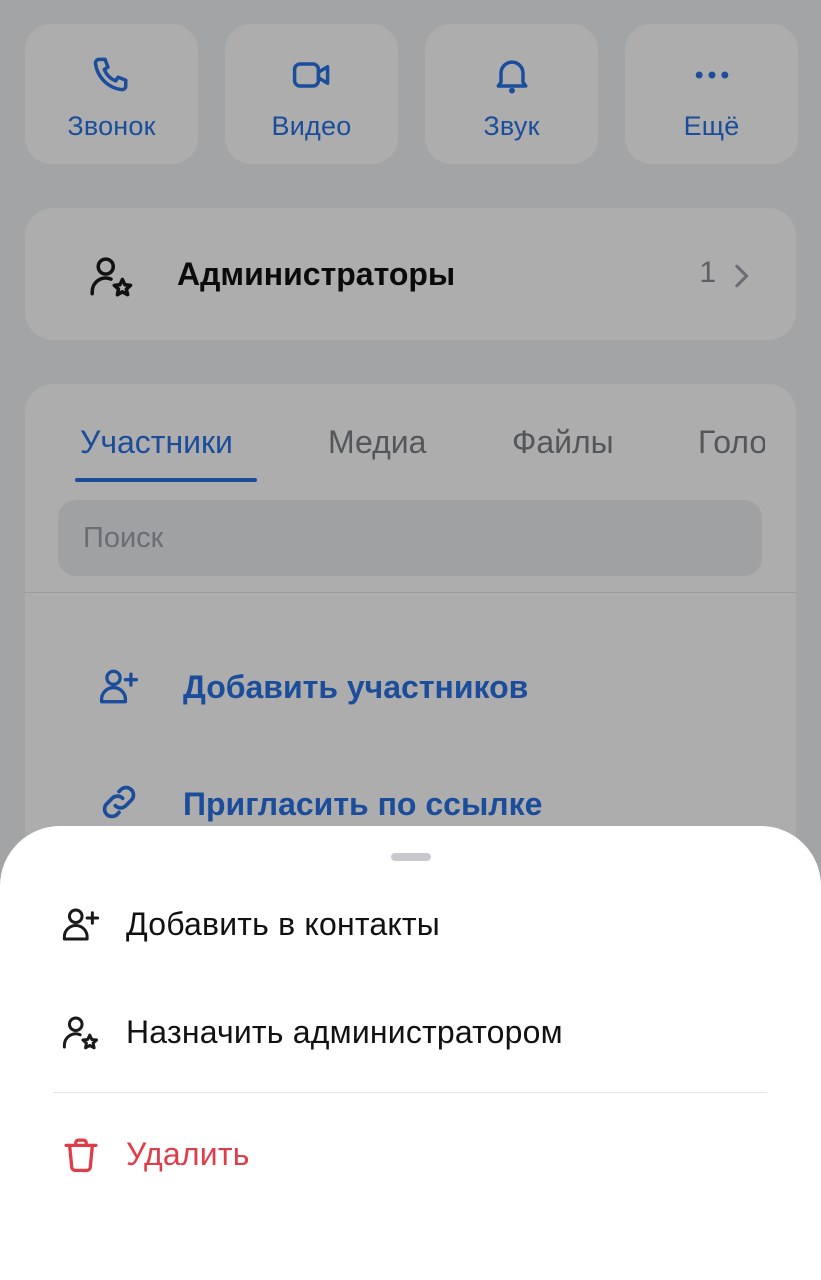 The image size is (821, 1280). Describe the element at coordinates (283, 924) in the screenshot. I see `add-to-contacts-label: Добавить в контакты` at that location.